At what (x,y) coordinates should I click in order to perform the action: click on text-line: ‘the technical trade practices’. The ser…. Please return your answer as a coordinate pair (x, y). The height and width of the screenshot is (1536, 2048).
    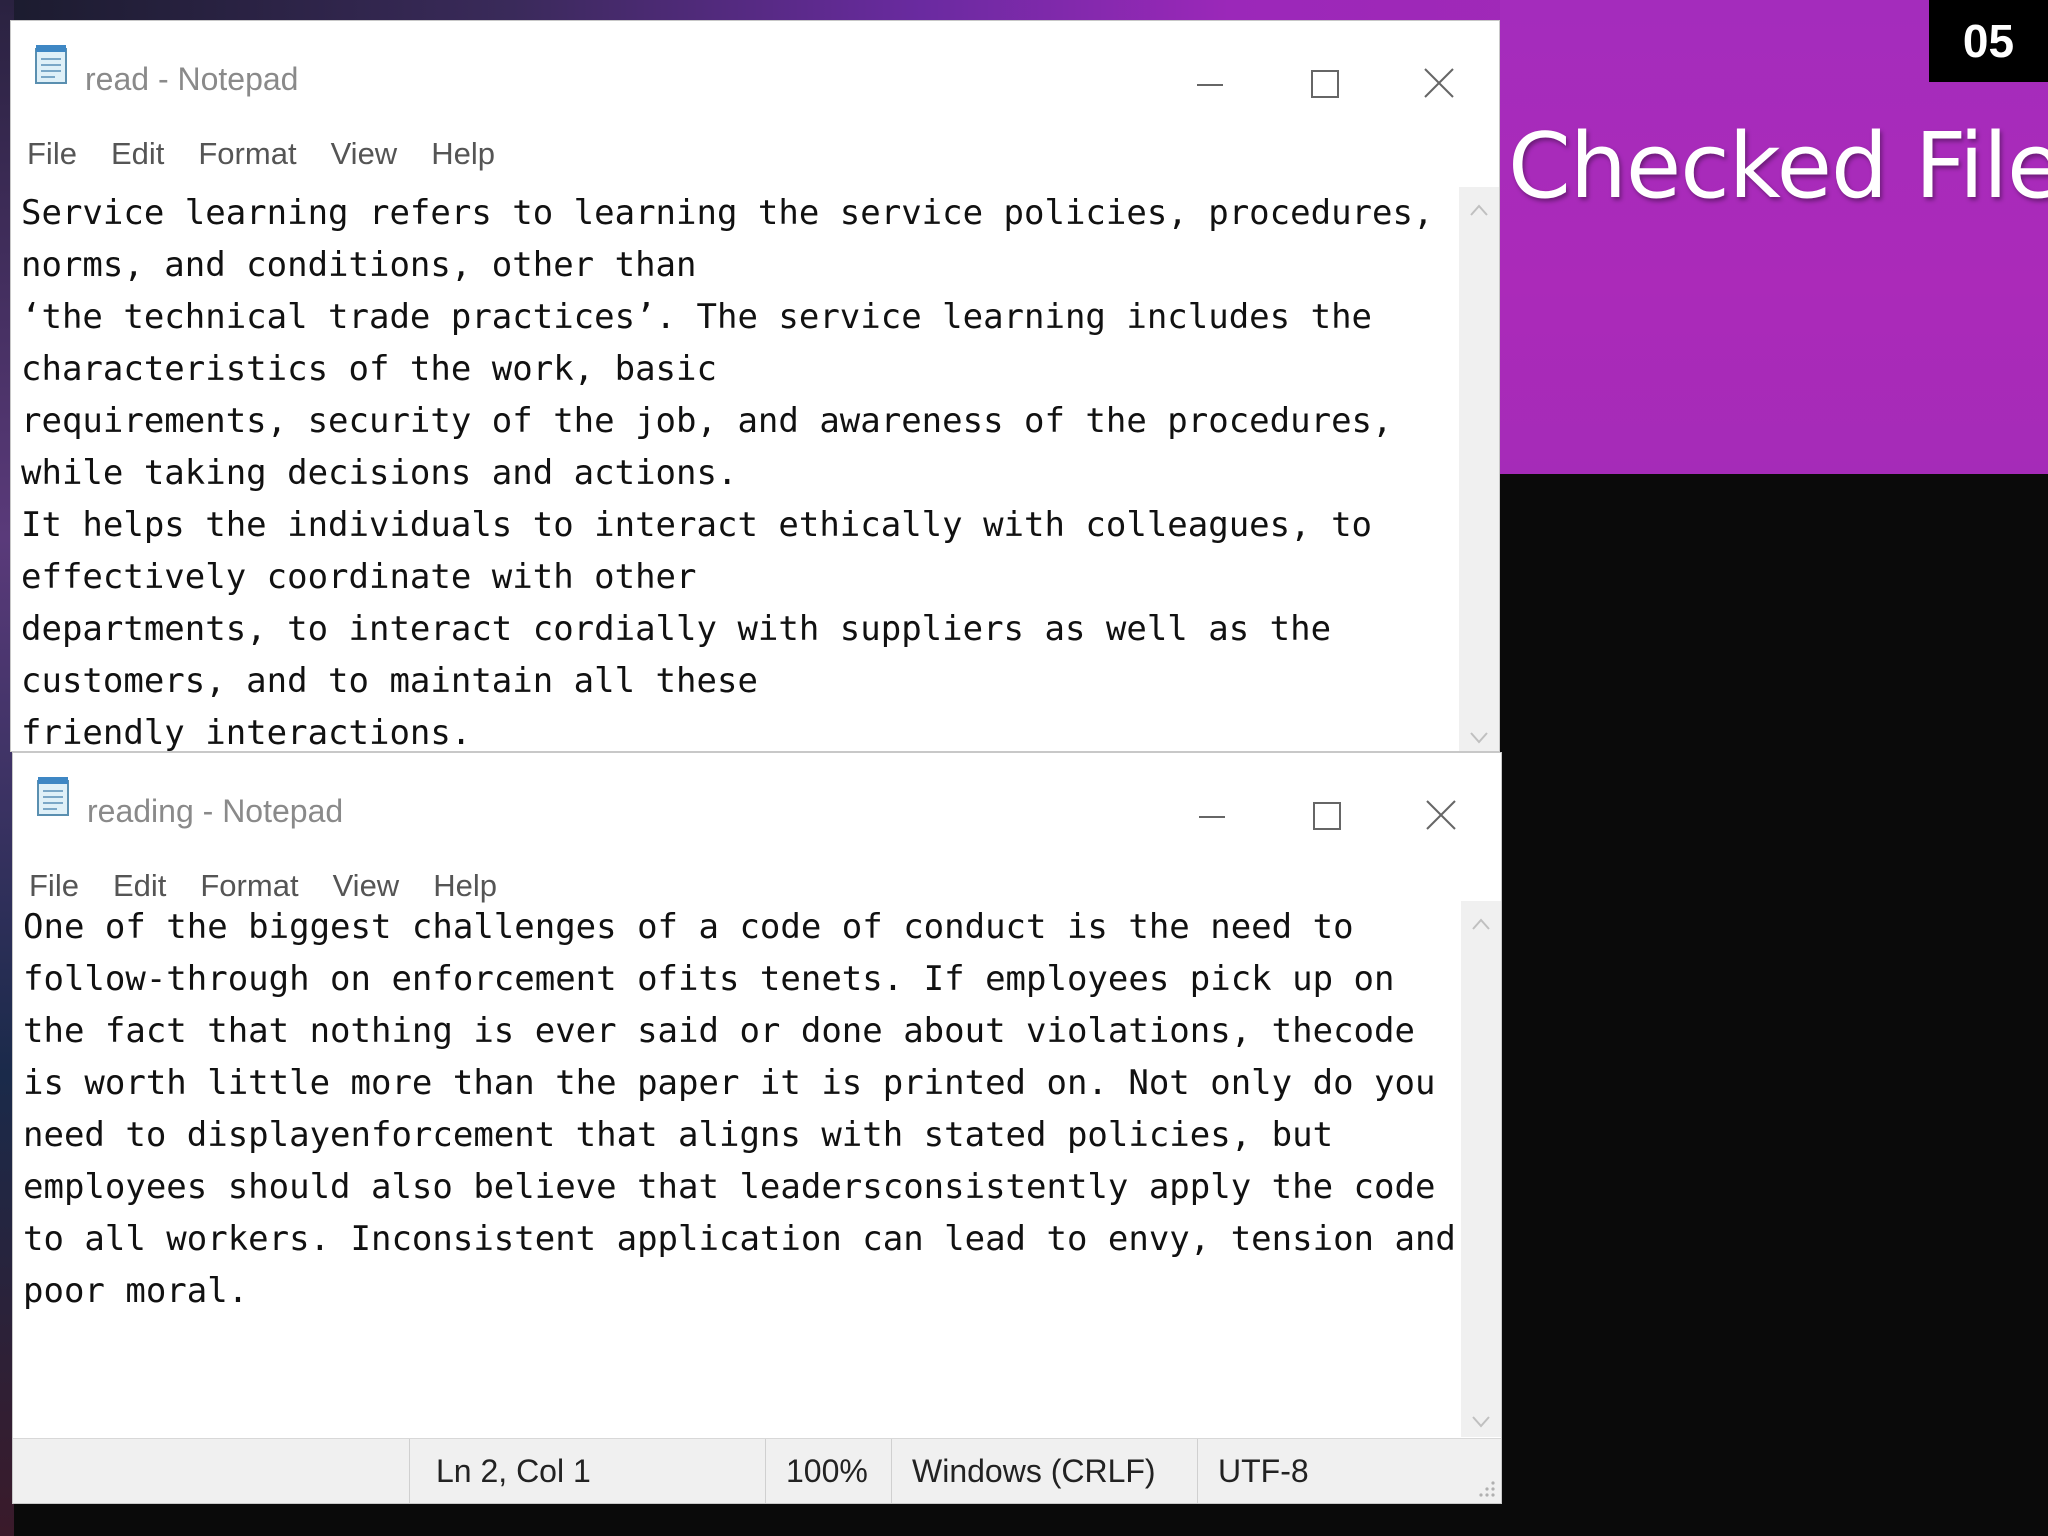
    Looking at the image, I should click on (697, 317).